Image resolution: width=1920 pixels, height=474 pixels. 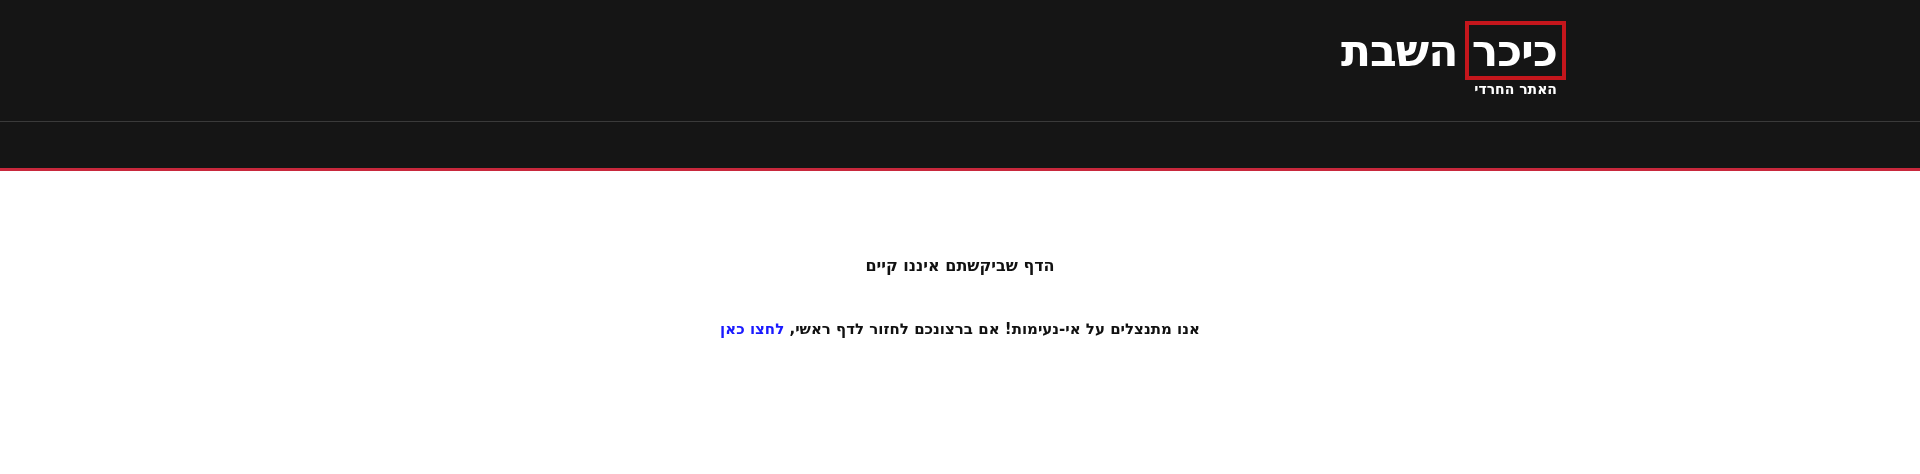 What do you see at coordinates (752, 329) in the screenshot?
I see `home-link: לחצו כאן` at bounding box center [752, 329].